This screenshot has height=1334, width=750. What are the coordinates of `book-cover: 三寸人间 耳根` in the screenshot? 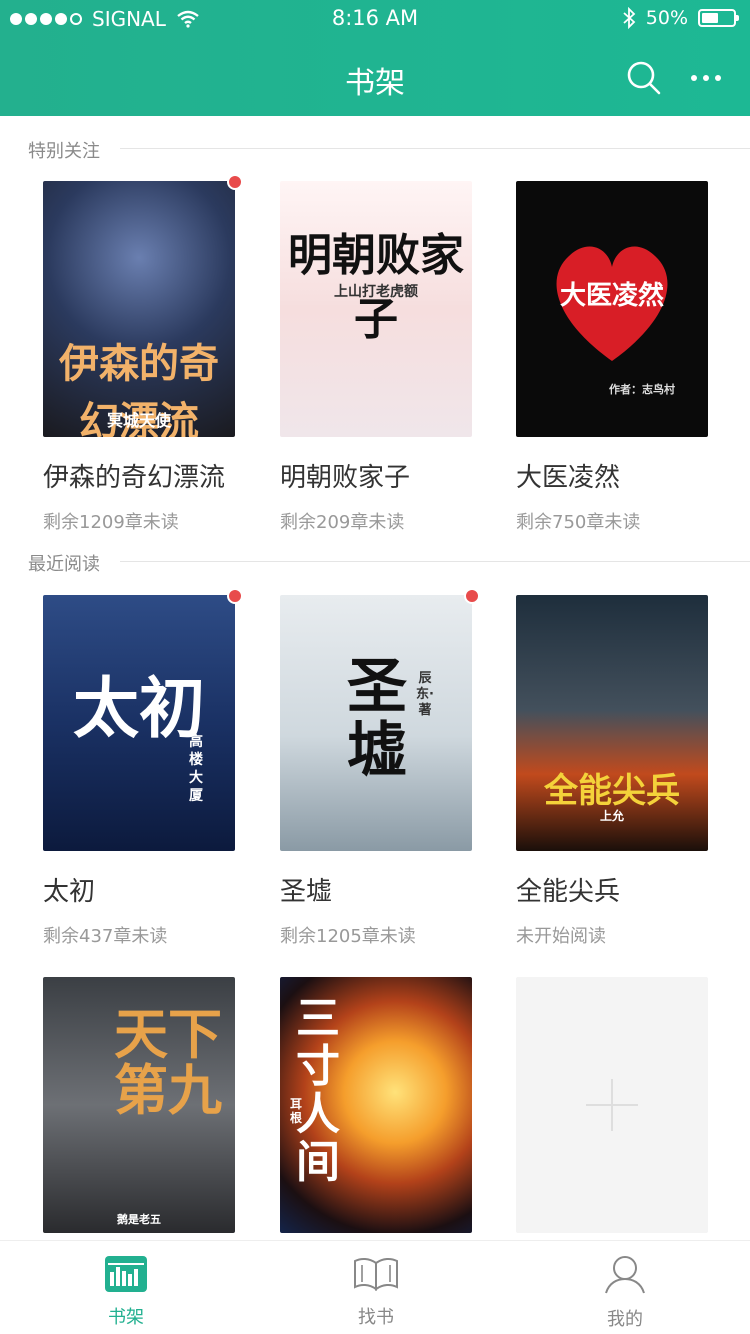 It's located at (376, 1105).